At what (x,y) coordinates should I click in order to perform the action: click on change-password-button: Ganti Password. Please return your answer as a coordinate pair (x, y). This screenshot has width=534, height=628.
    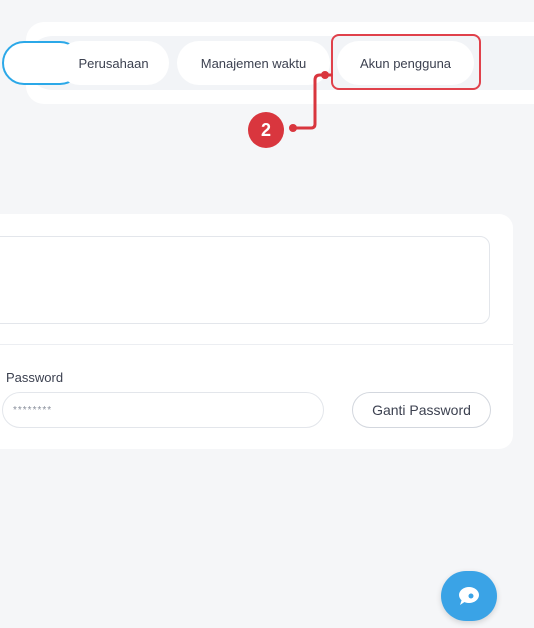
    Looking at the image, I should click on (421, 410).